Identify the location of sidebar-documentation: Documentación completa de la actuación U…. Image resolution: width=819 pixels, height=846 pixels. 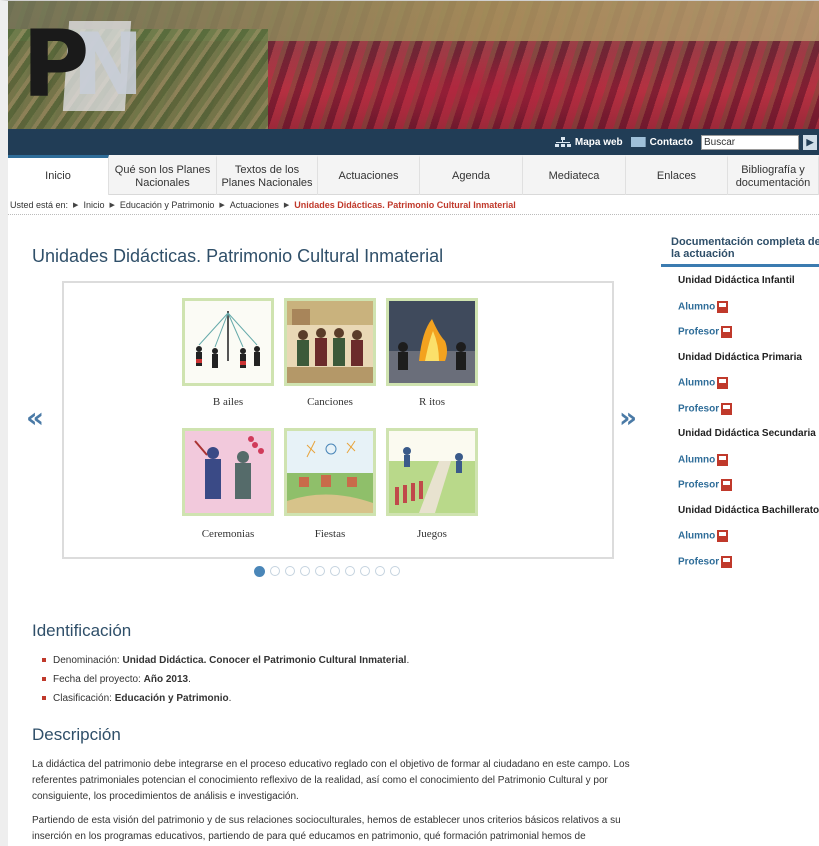
(740, 404).